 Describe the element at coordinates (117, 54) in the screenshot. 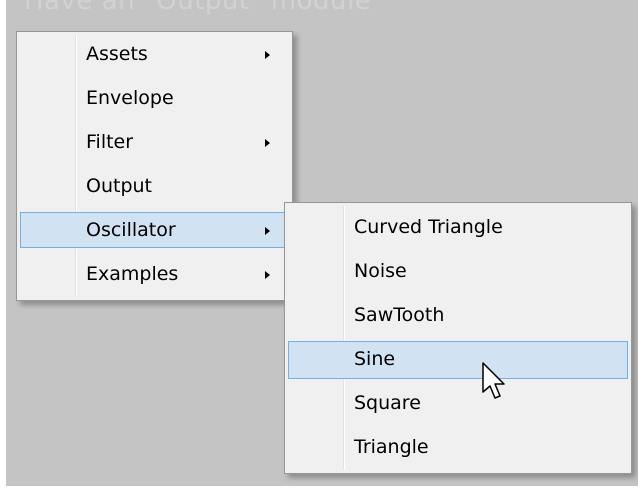

I see `menu-item-label: Assets` at that location.